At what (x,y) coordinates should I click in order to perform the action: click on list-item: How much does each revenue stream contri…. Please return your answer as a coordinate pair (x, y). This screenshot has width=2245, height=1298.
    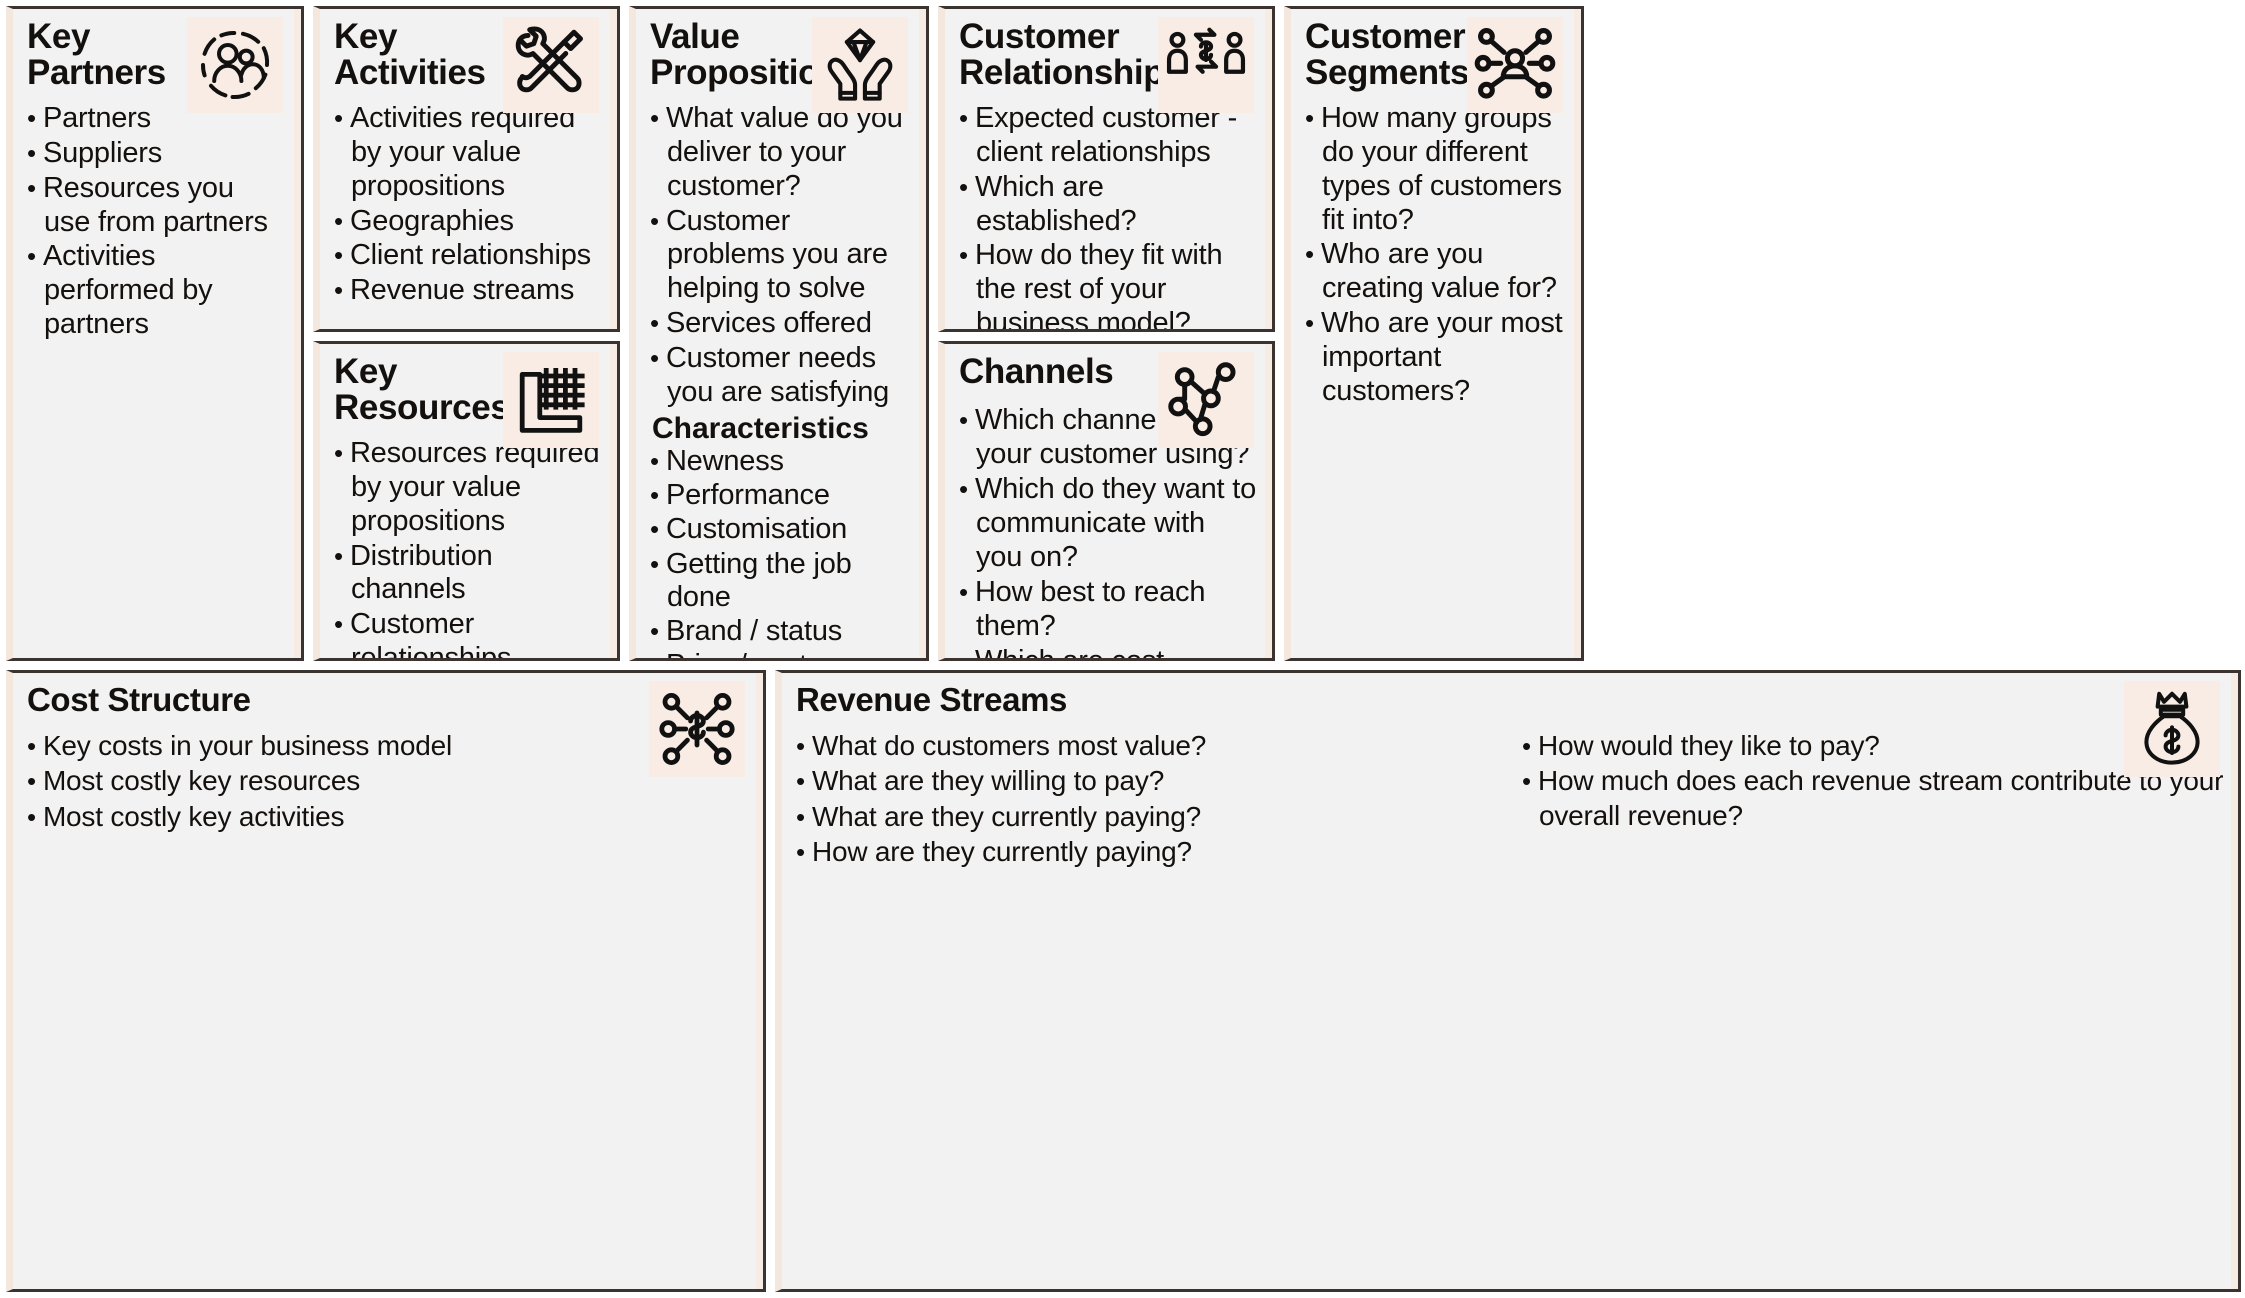
    Looking at the image, I should click on (1873, 798).